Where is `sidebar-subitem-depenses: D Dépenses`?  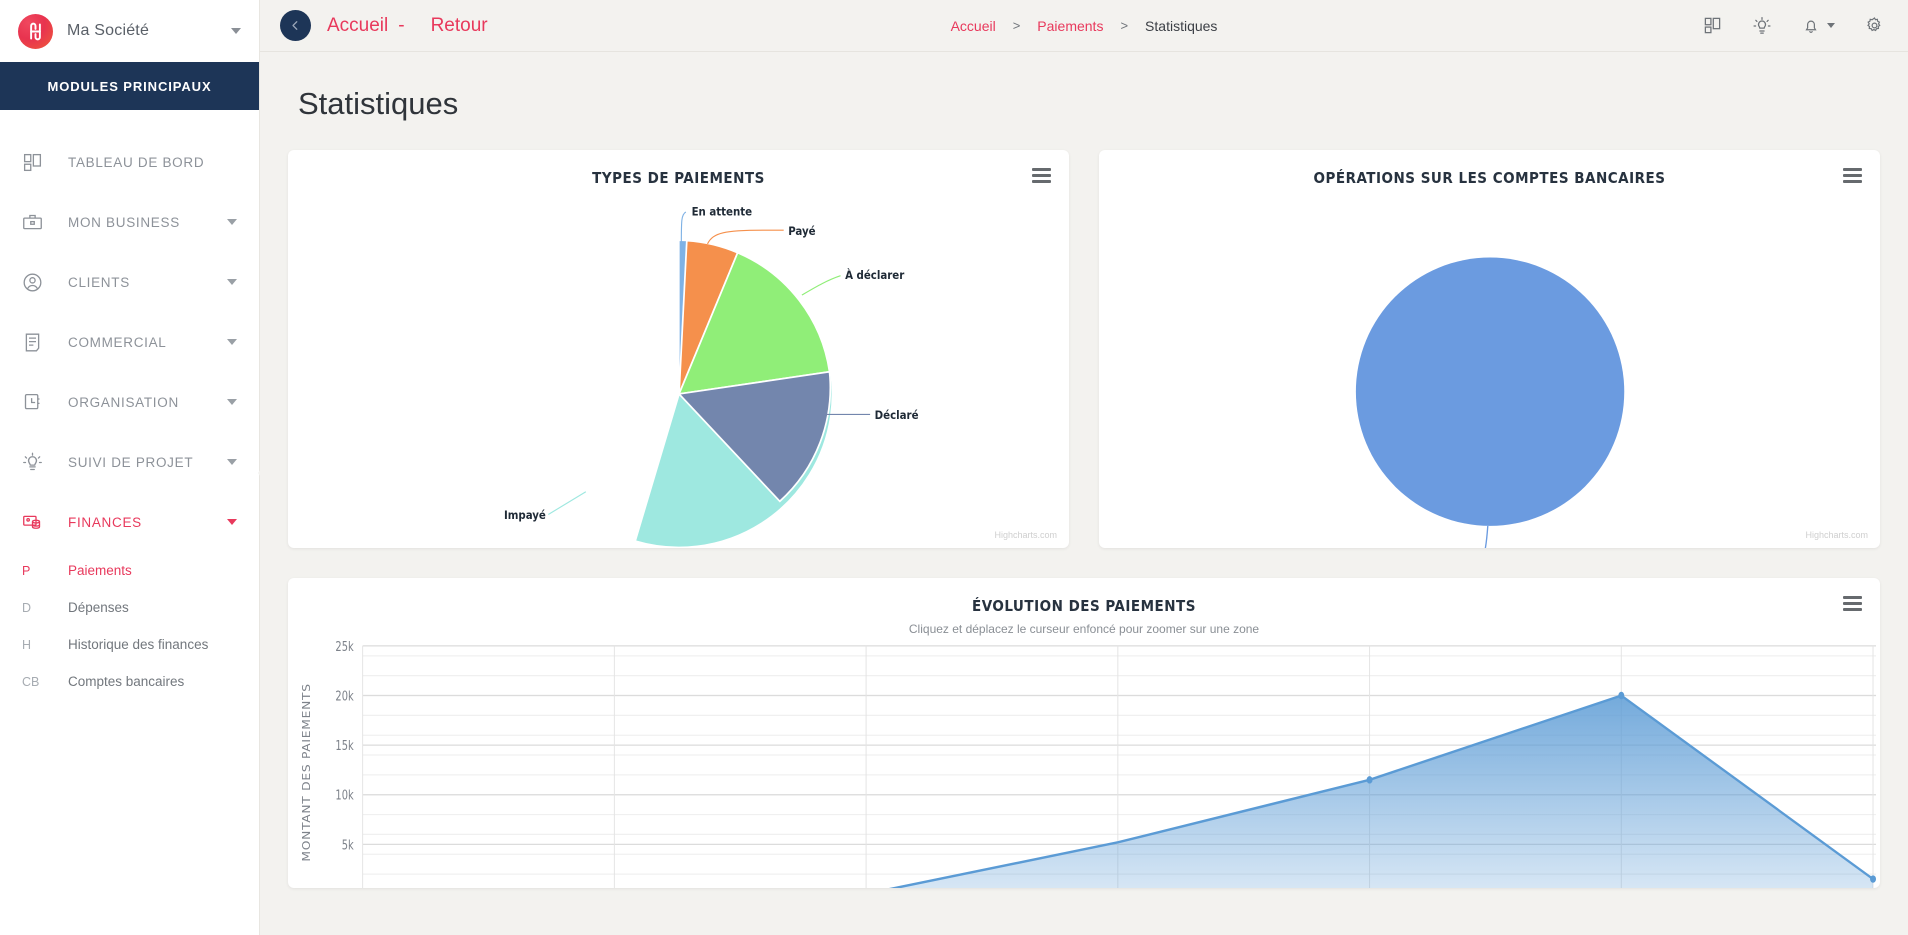
sidebar-subitem-depenses: D Dépenses is located at coordinates (129, 607).